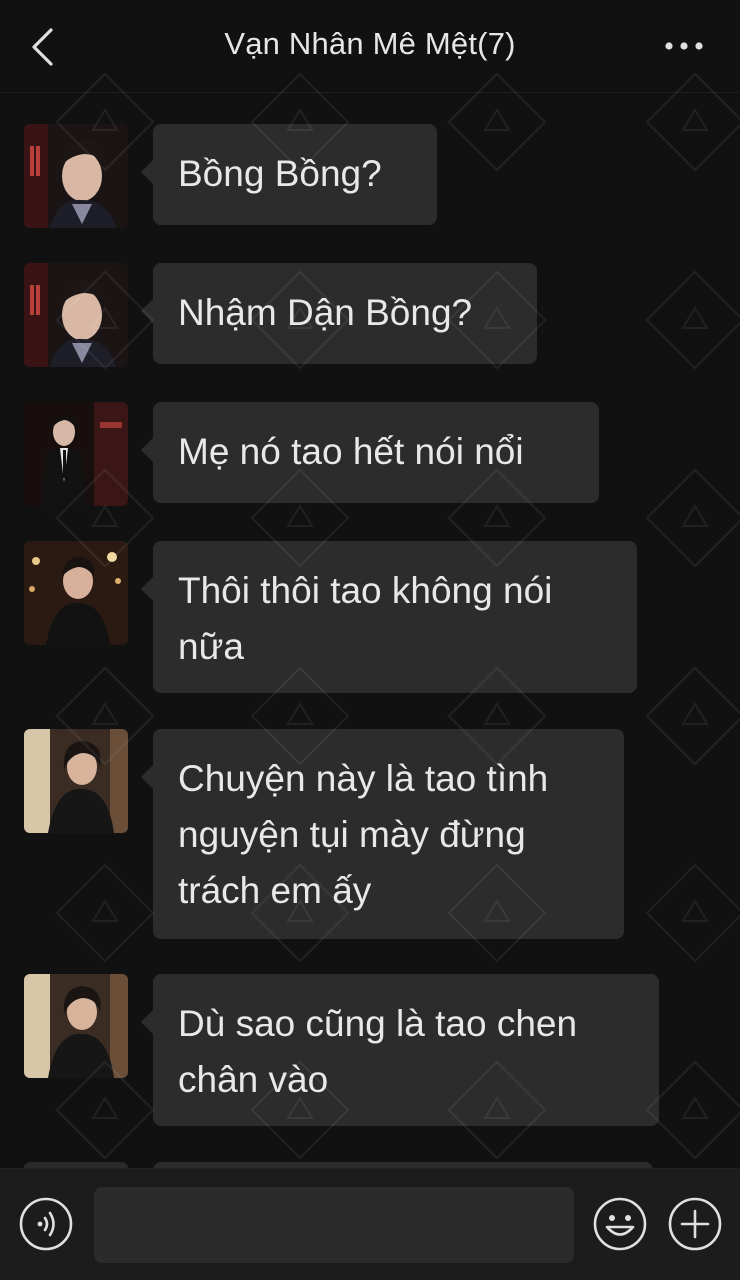 Image resolution: width=740 pixels, height=1280 pixels. I want to click on emoji-button, so click(620, 1224).